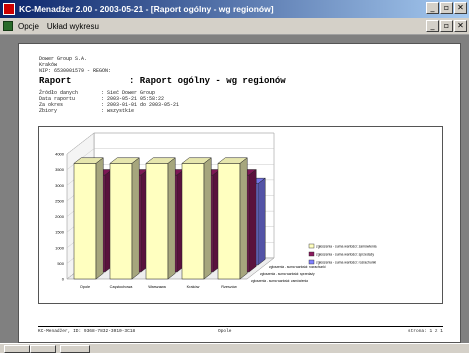 This screenshot has width=469, height=353. What do you see at coordinates (75, 71) in the screenshot?
I see `company-nip: NIP: 6530001579 - REGON:` at bounding box center [75, 71].